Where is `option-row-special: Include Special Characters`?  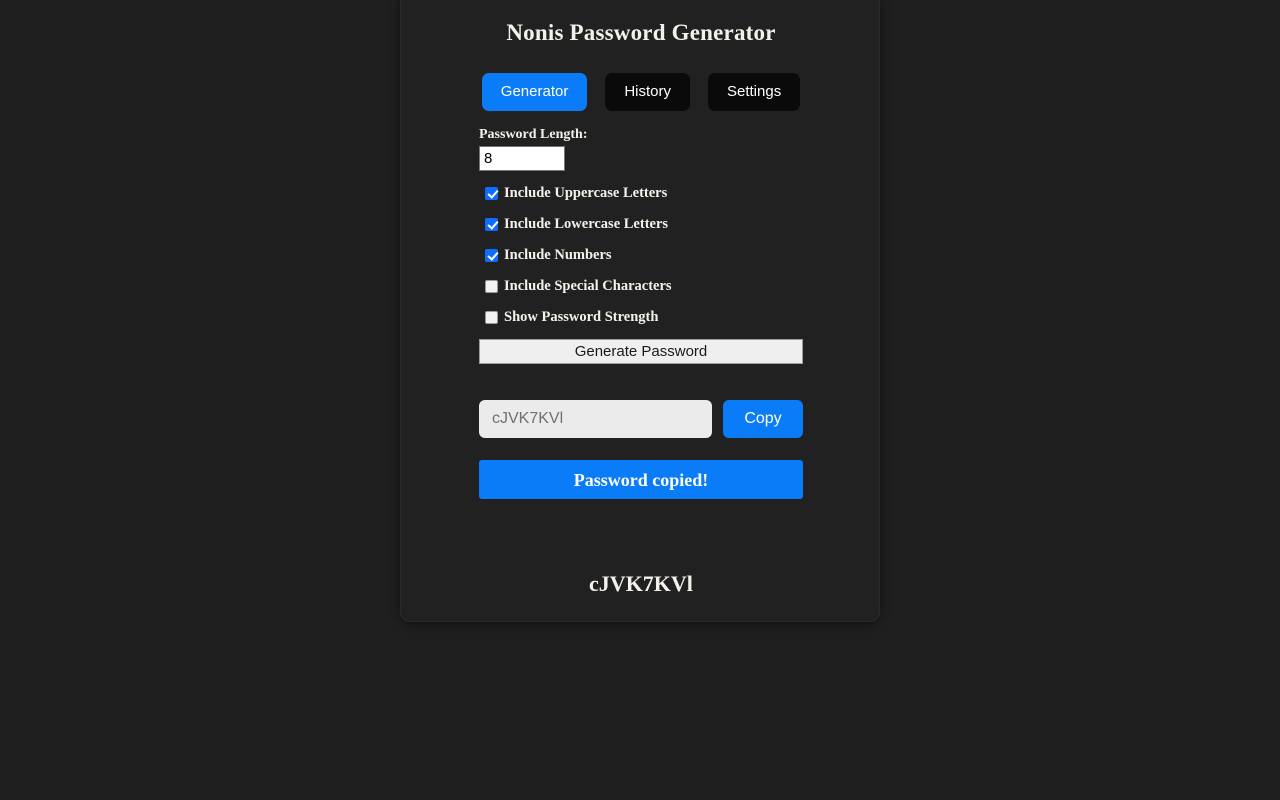
option-row-special: Include Special Characters is located at coordinates (641, 286).